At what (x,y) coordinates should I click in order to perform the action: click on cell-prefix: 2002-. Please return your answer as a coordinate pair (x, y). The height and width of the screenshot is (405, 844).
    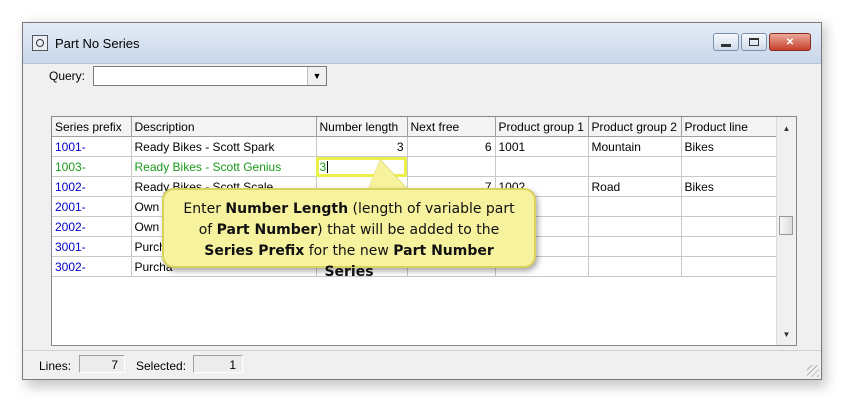
    Looking at the image, I should click on (92, 226).